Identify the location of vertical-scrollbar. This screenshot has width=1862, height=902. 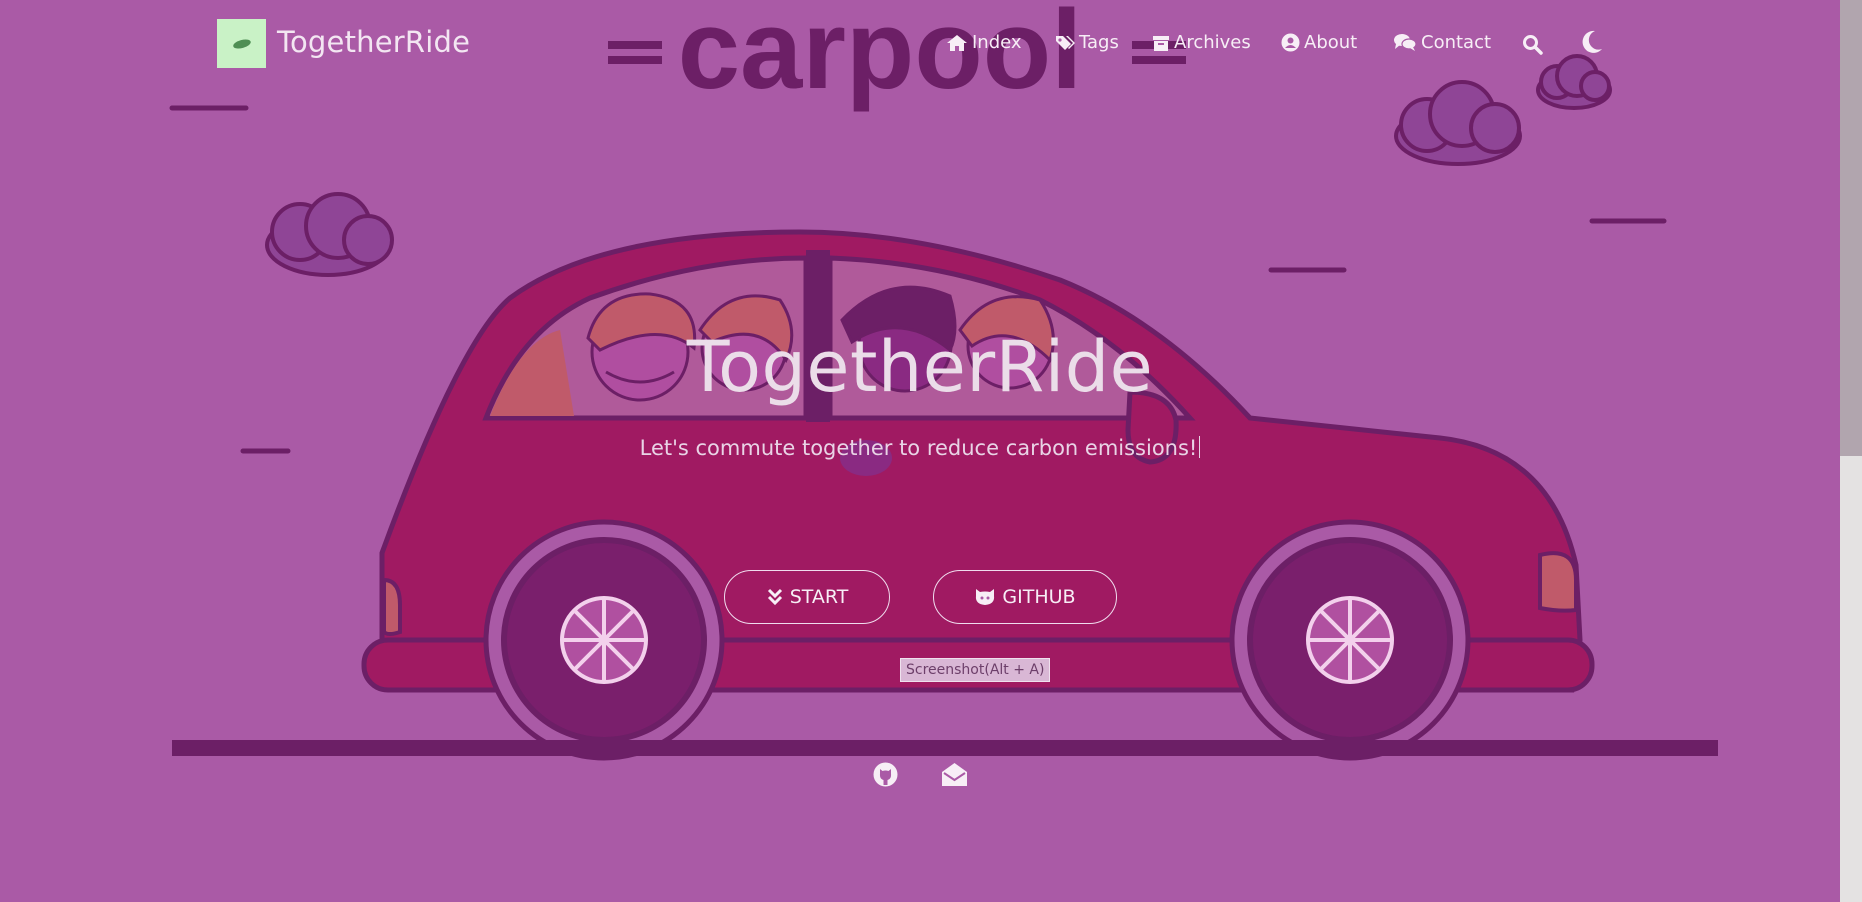
(1851, 451).